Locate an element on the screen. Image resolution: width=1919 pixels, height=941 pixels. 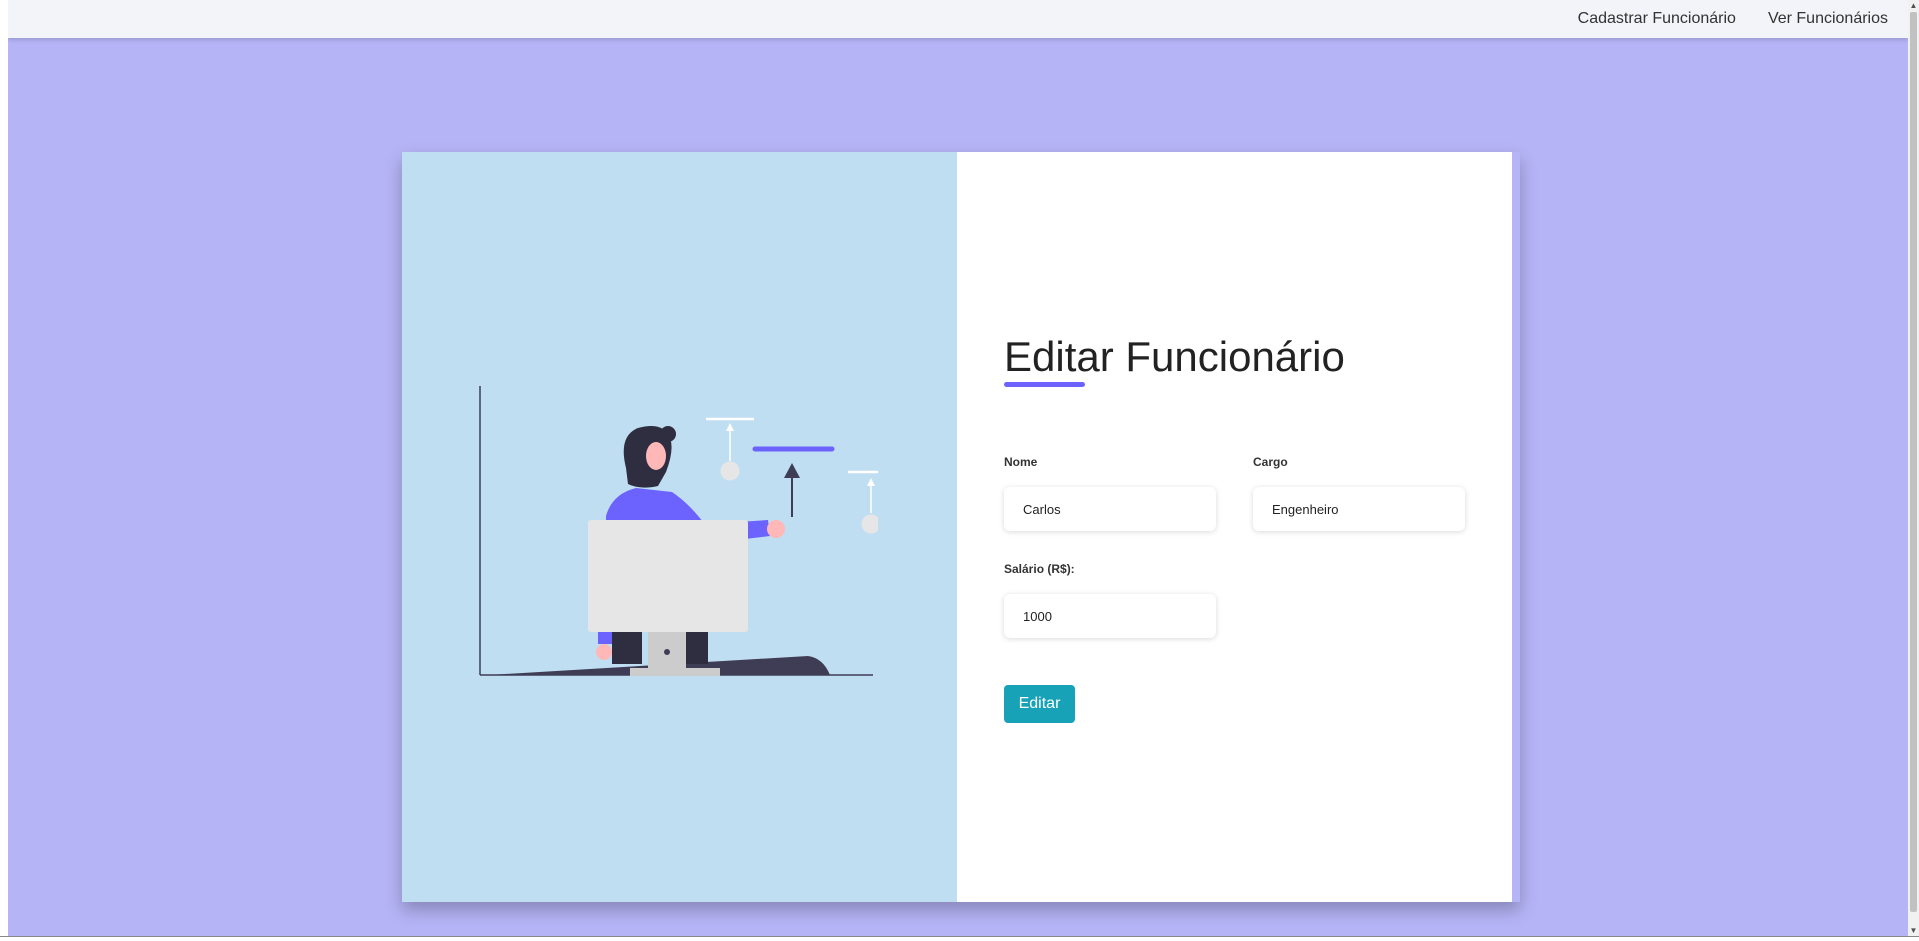
person-at-monitor-illustration is located at coordinates (678, 531).